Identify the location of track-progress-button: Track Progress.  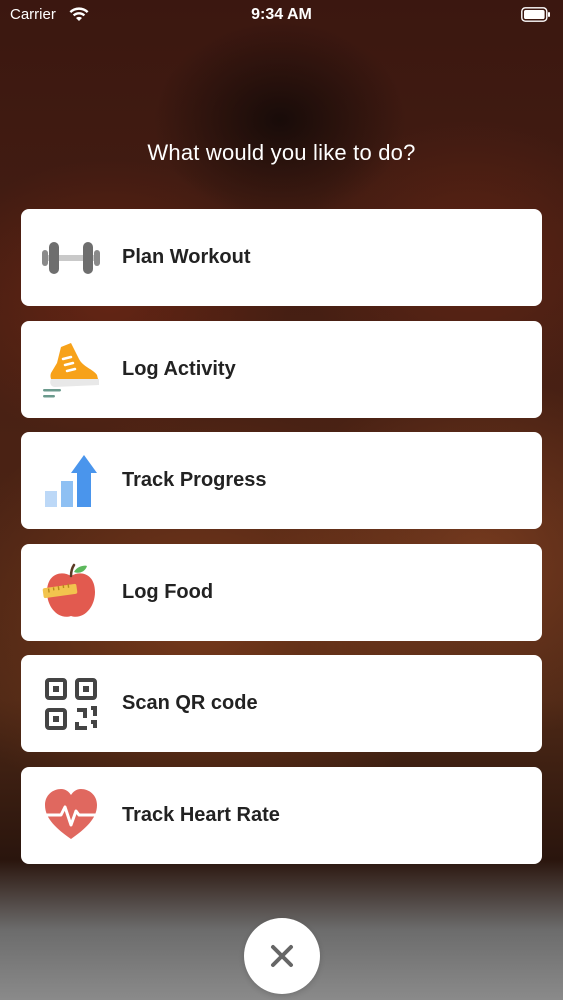
(281, 480).